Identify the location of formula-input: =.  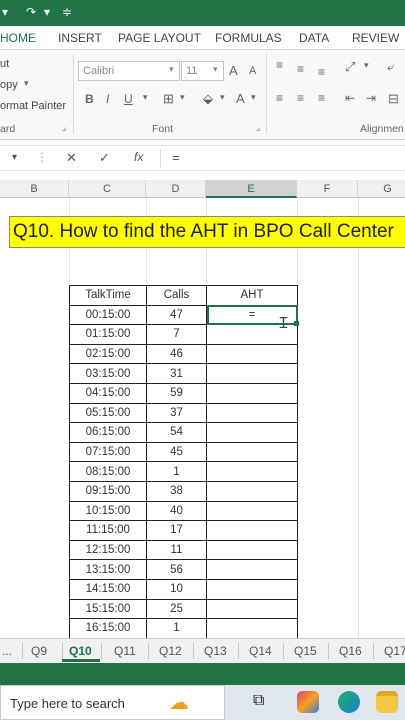
(176, 157).